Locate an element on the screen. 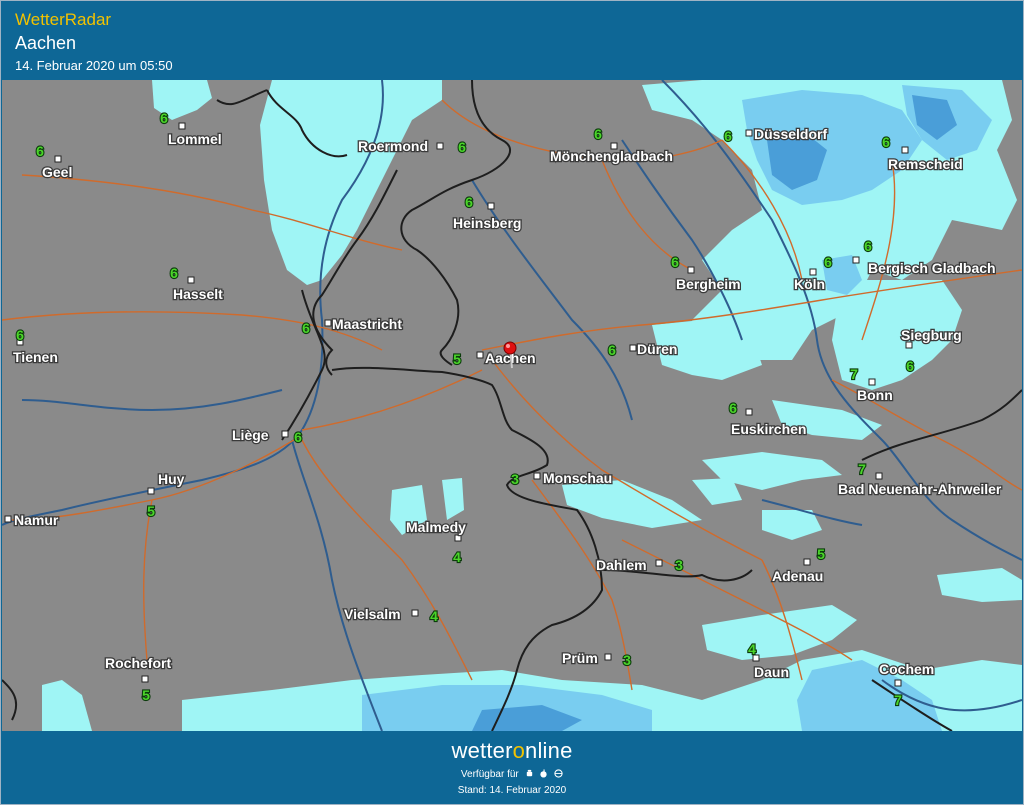 This screenshot has width=1024, height=805. city-label: Cochem is located at coordinates (906, 669).